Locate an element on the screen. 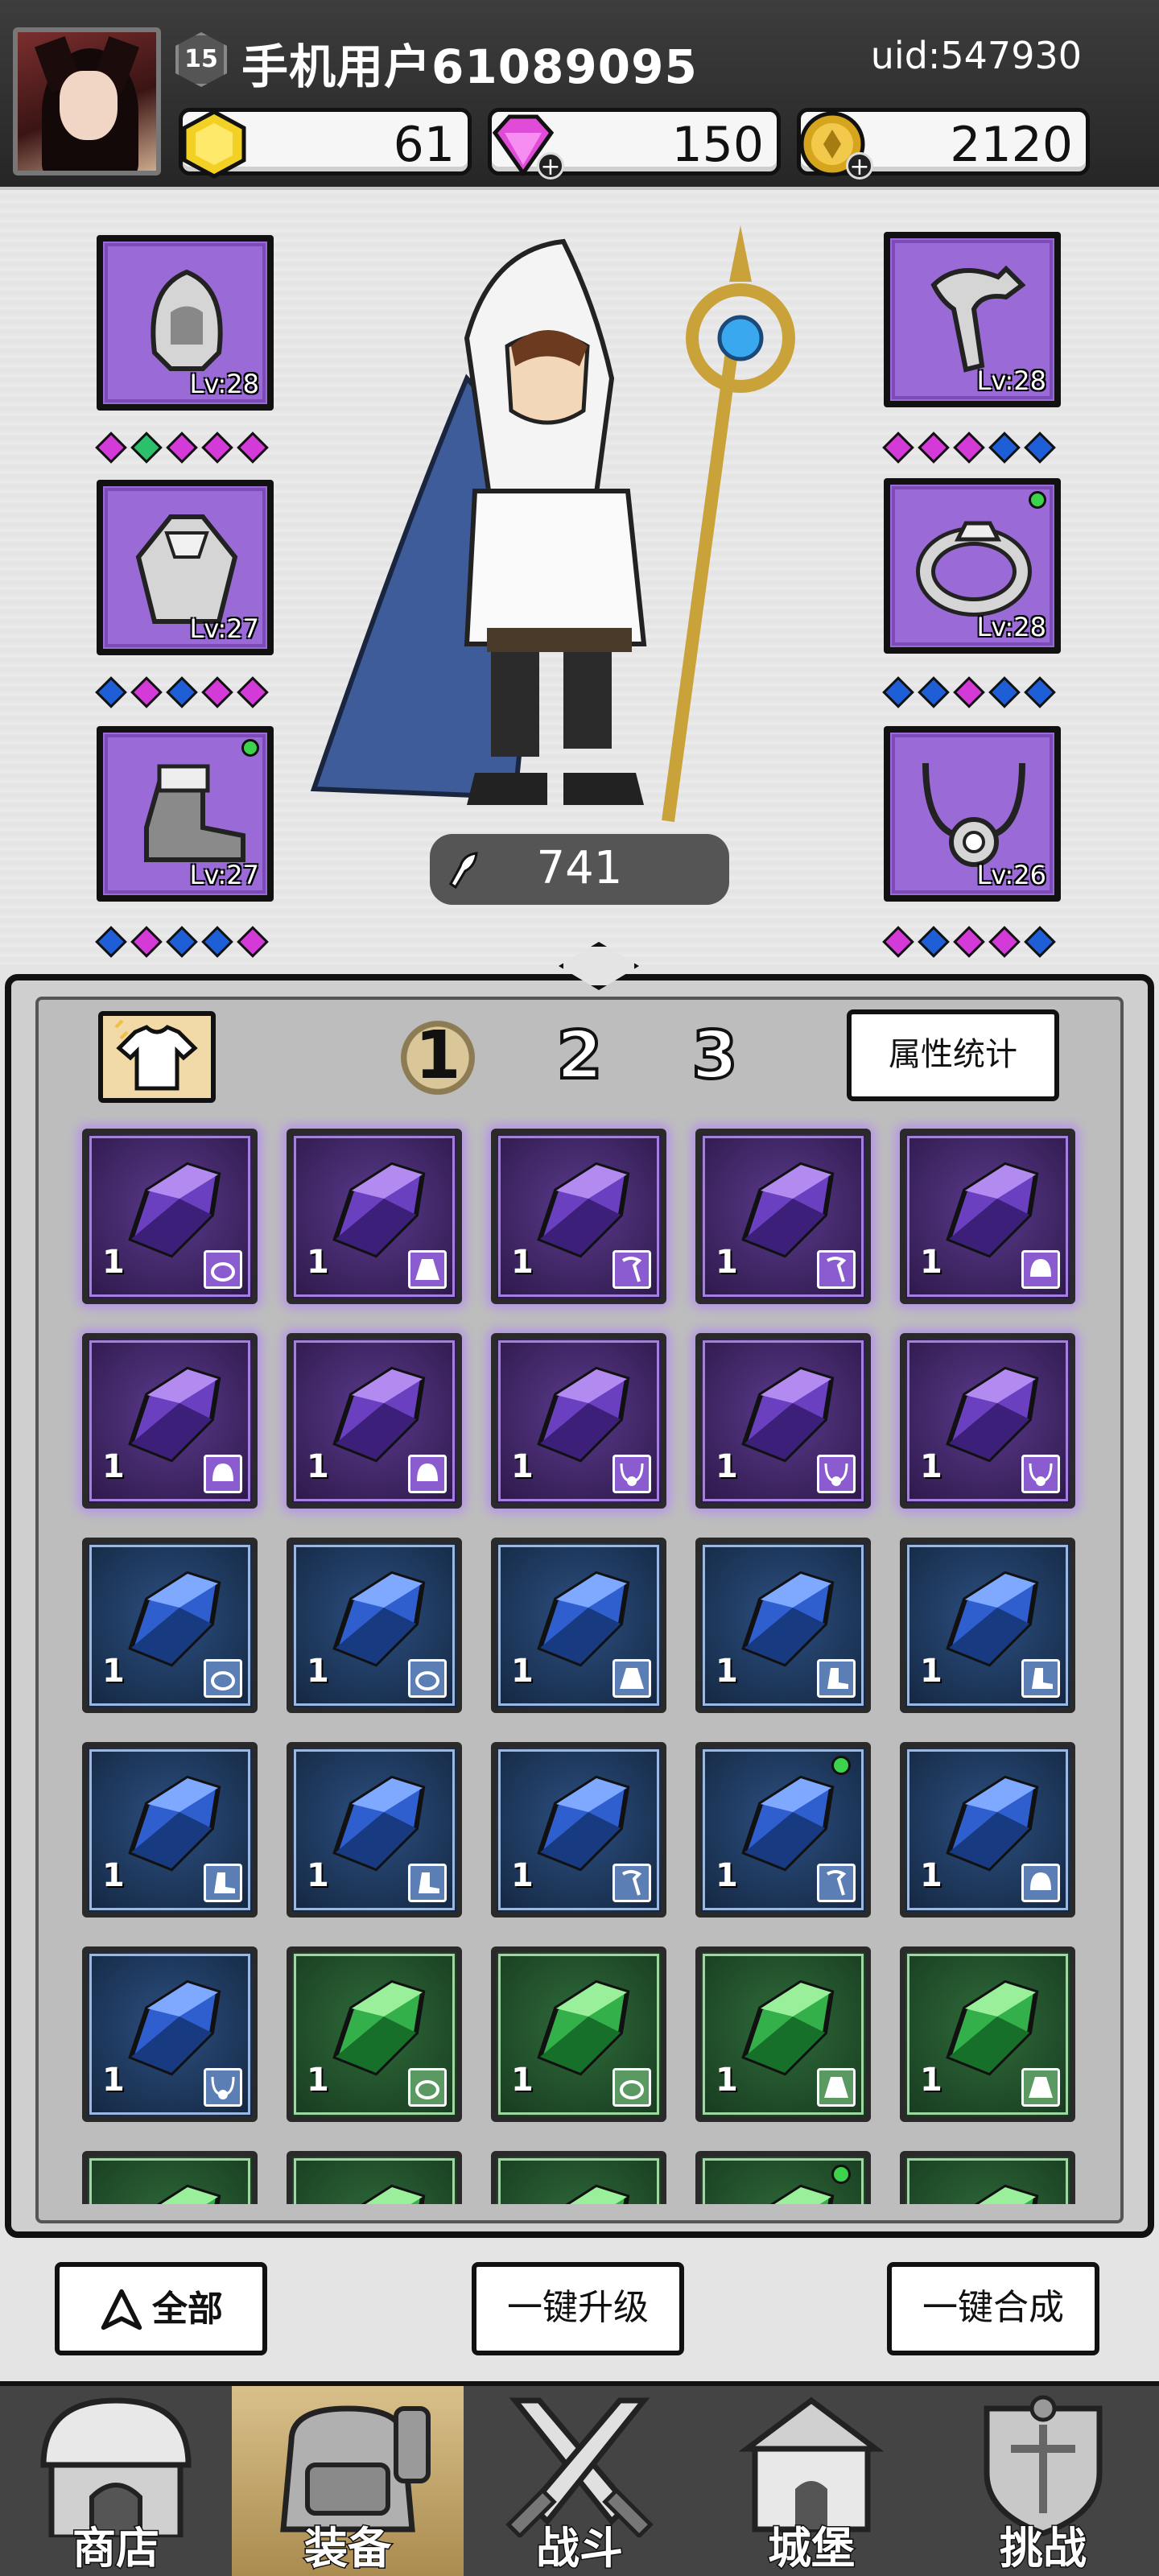 The height and width of the screenshot is (2576, 1159). nav-tab-battle: 战斗 is located at coordinates (579, 2481).